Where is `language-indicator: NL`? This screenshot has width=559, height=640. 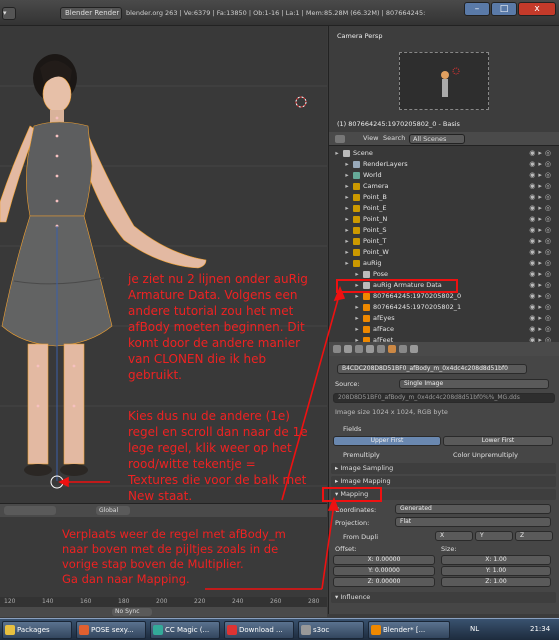
language-indicator: NL is located at coordinates (474, 629).